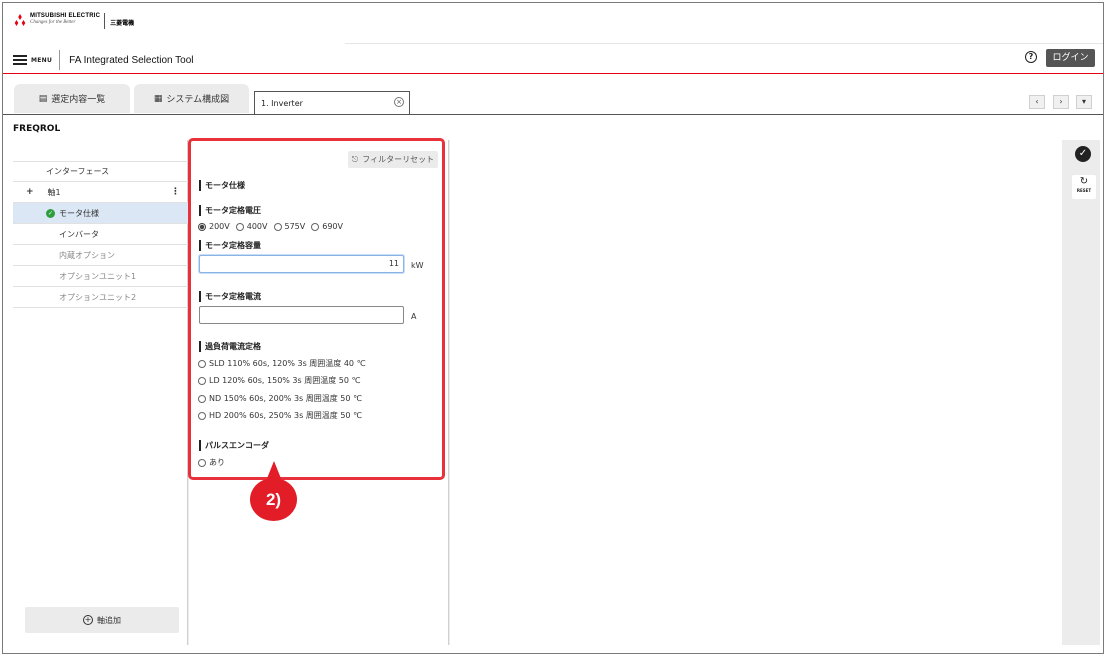 This screenshot has height=657, width=1107. What do you see at coordinates (1084, 181) in the screenshot?
I see `refresh-icon: ↻` at bounding box center [1084, 181].